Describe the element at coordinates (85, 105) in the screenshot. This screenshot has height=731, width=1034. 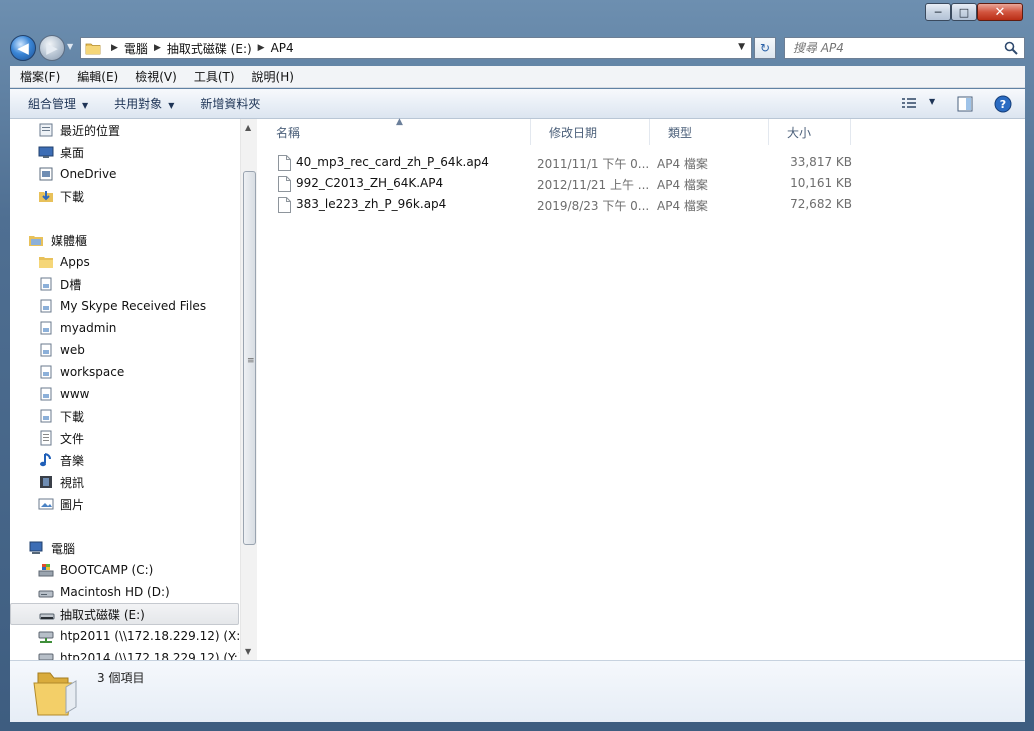
I see `chevron-down-icon: ▼` at that location.